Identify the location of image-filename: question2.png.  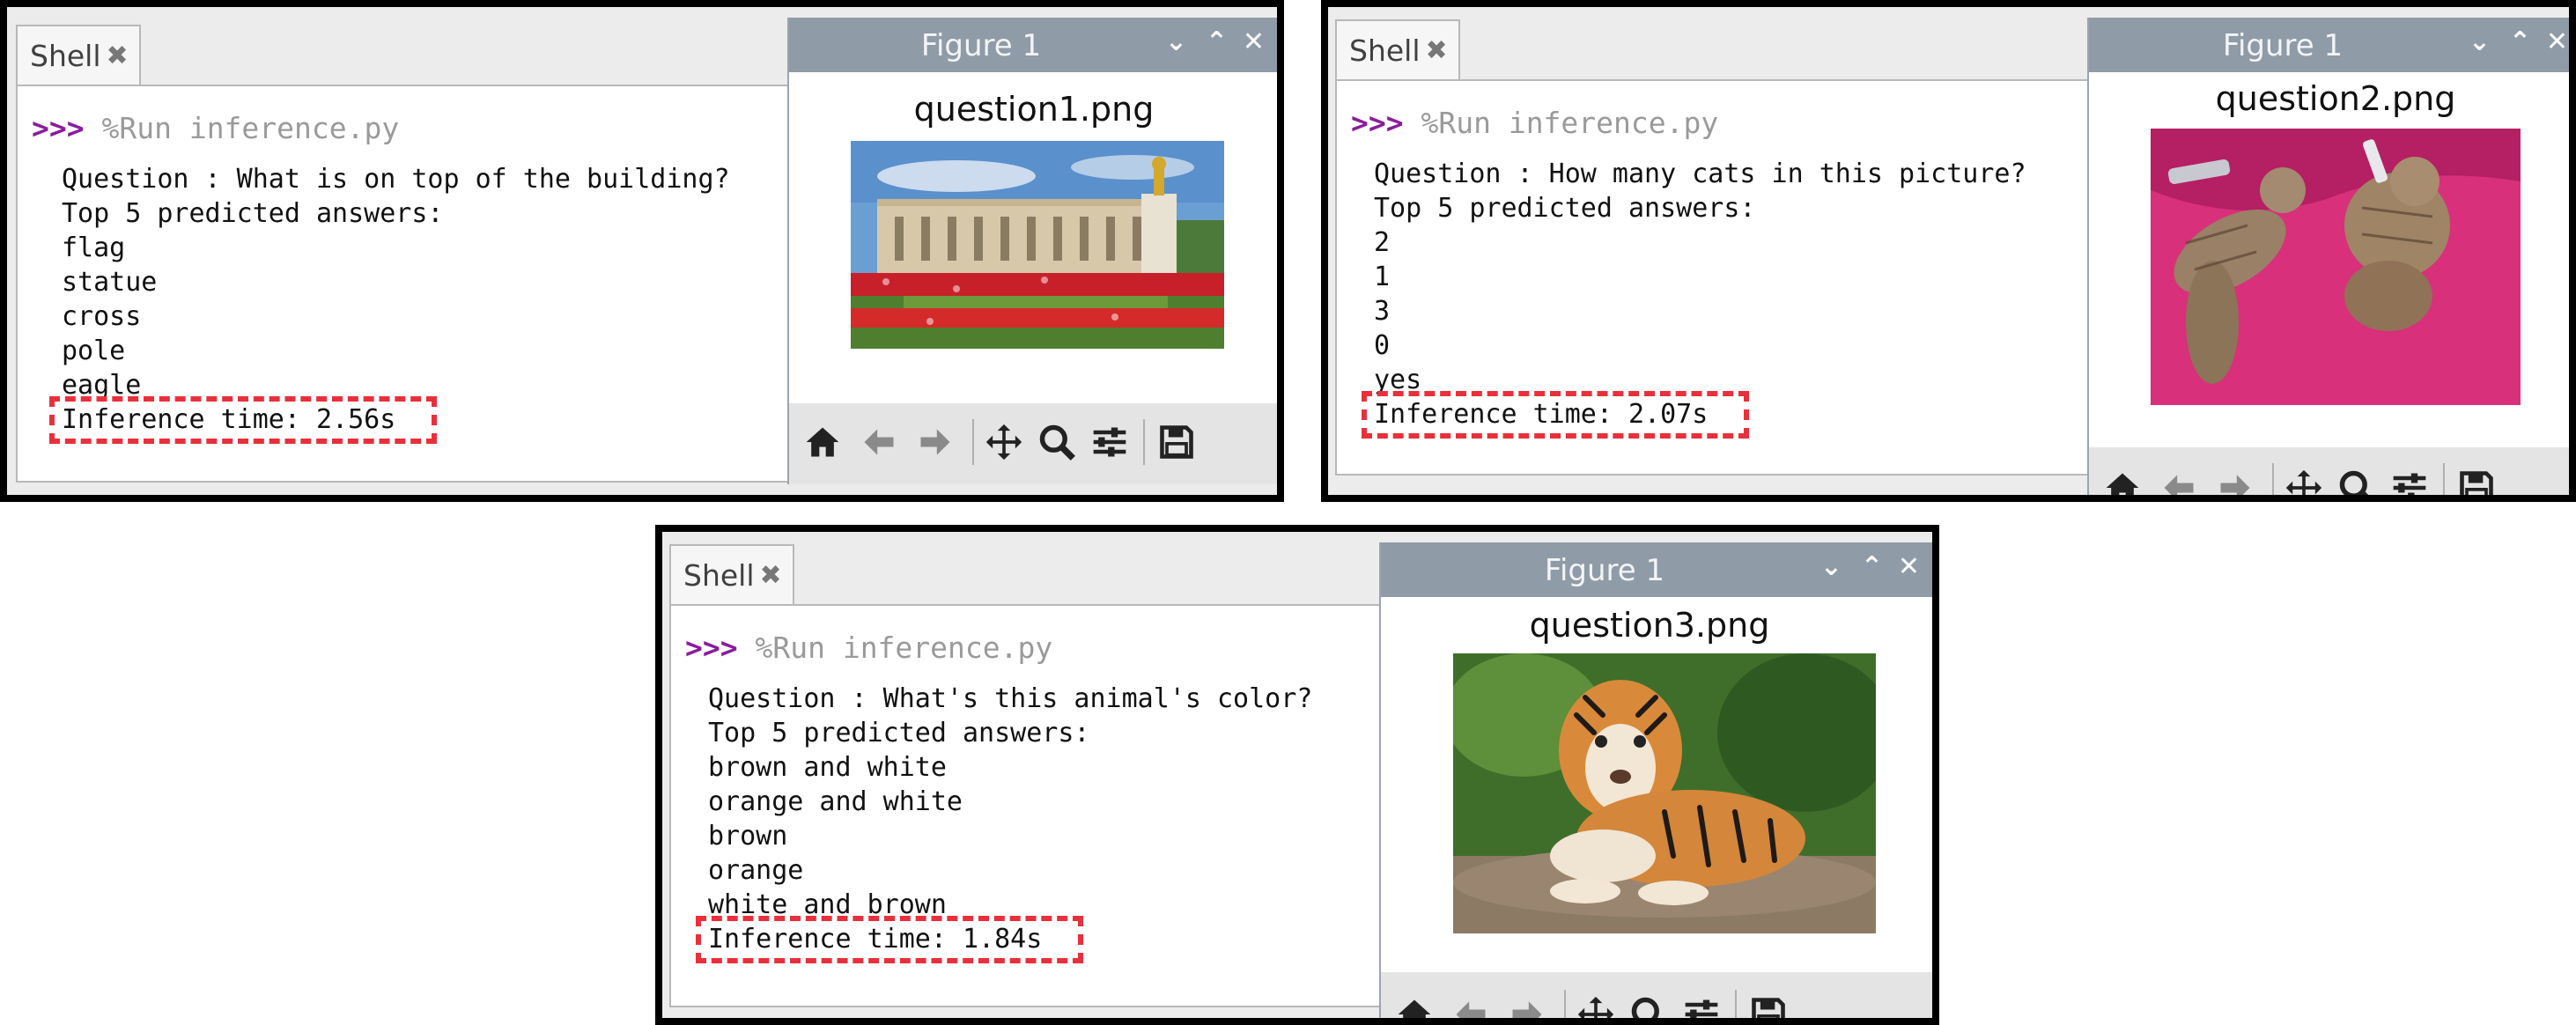
(2335, 98).